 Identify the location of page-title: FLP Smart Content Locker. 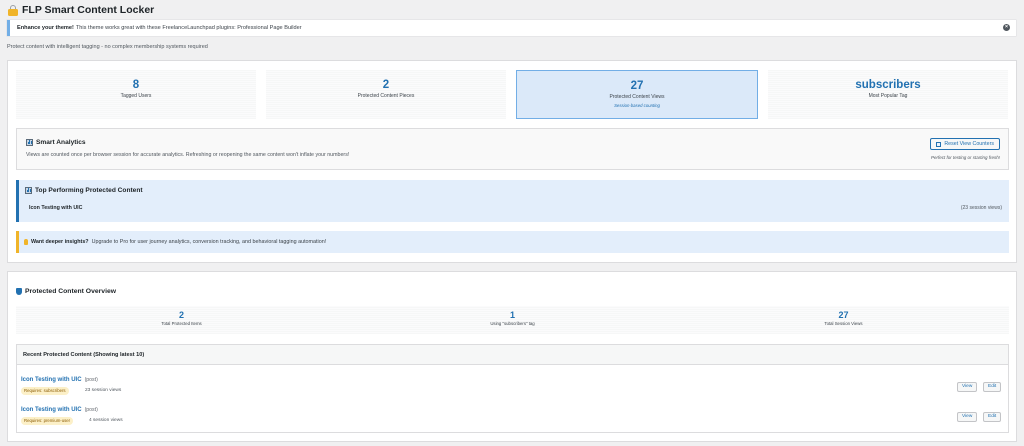
(81, 10).